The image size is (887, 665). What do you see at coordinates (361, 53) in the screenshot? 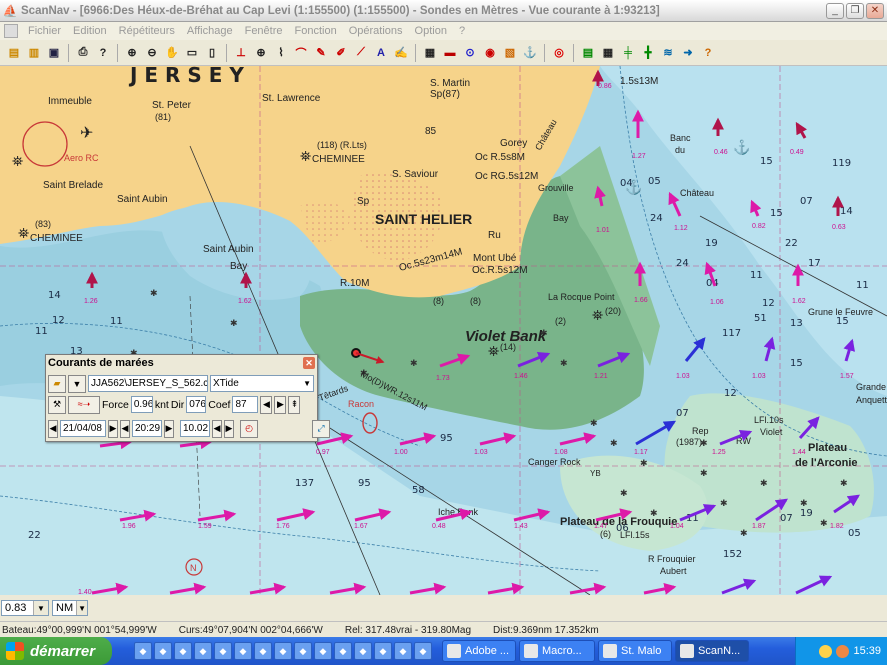
I see `measure-icon: ⟋` at bounding box center [361, 53].